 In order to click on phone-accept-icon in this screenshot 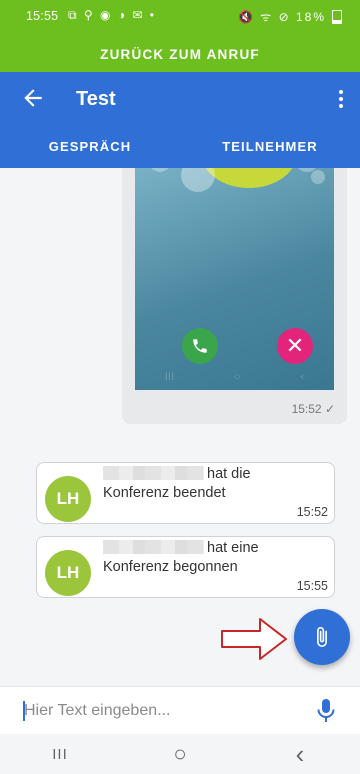, I will do `click(200, 346)`.